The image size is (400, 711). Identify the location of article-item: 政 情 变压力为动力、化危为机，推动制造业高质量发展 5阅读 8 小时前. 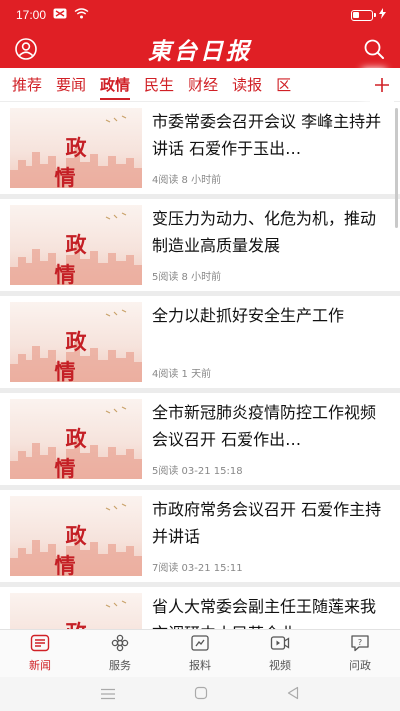
(200, 247).